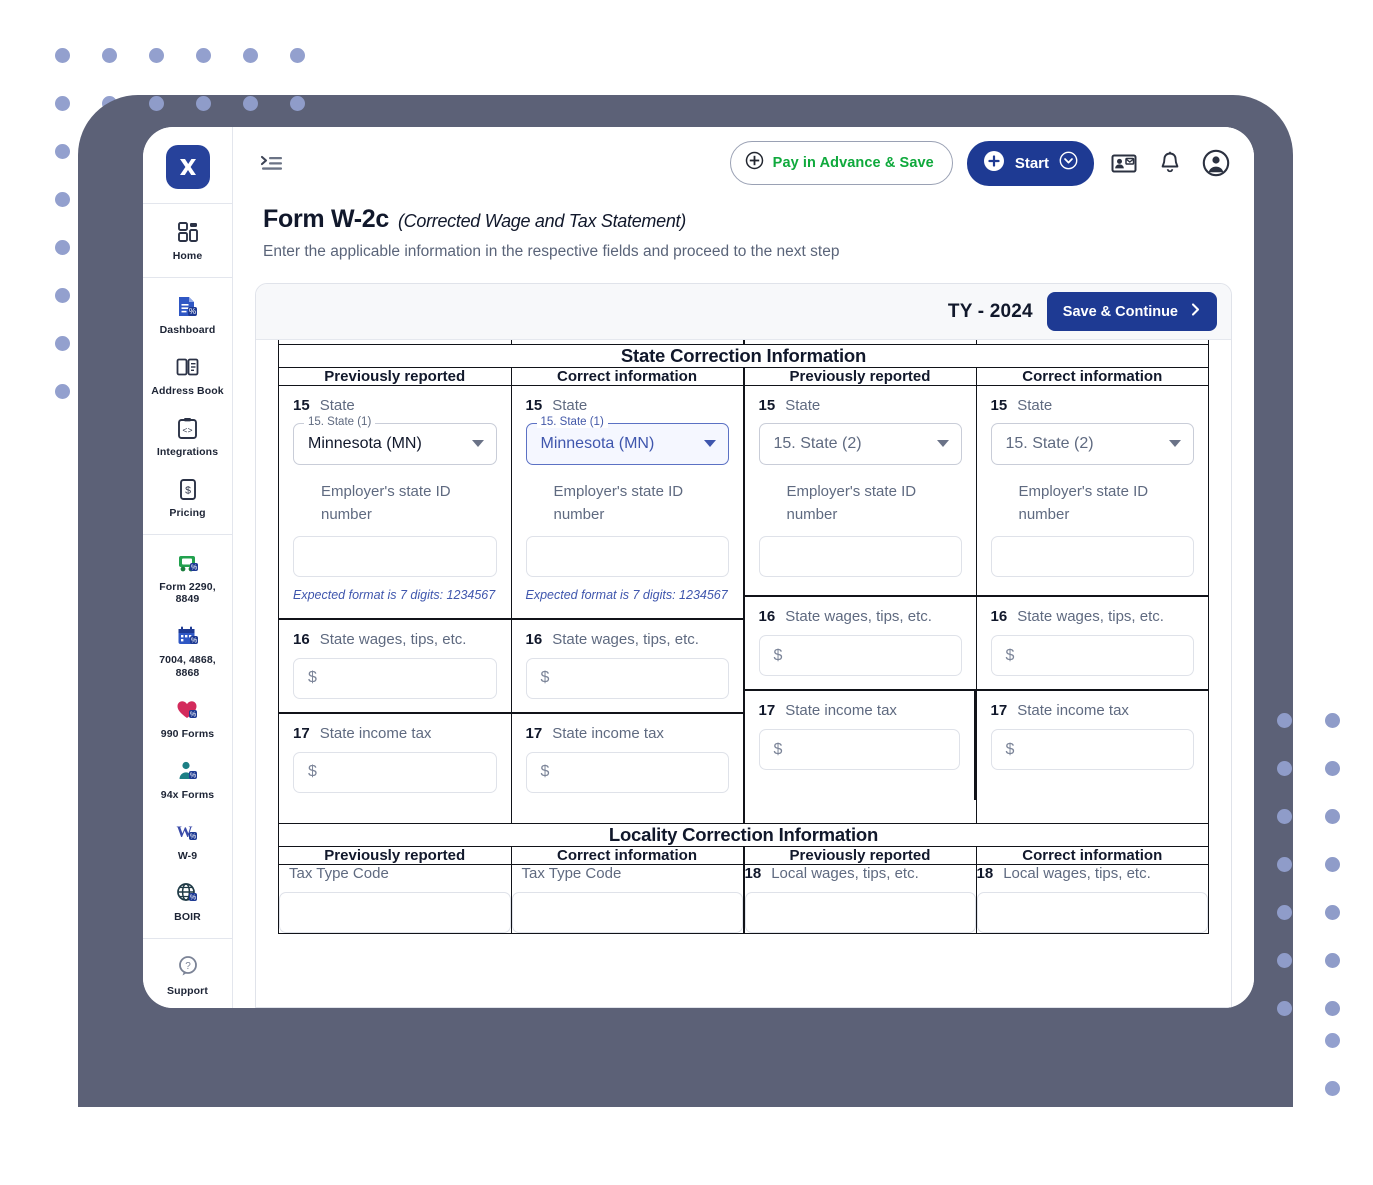 The width and height of the screenshot is (1373, 1185). I want to click on currency-prefix: $, so click(778, 749).